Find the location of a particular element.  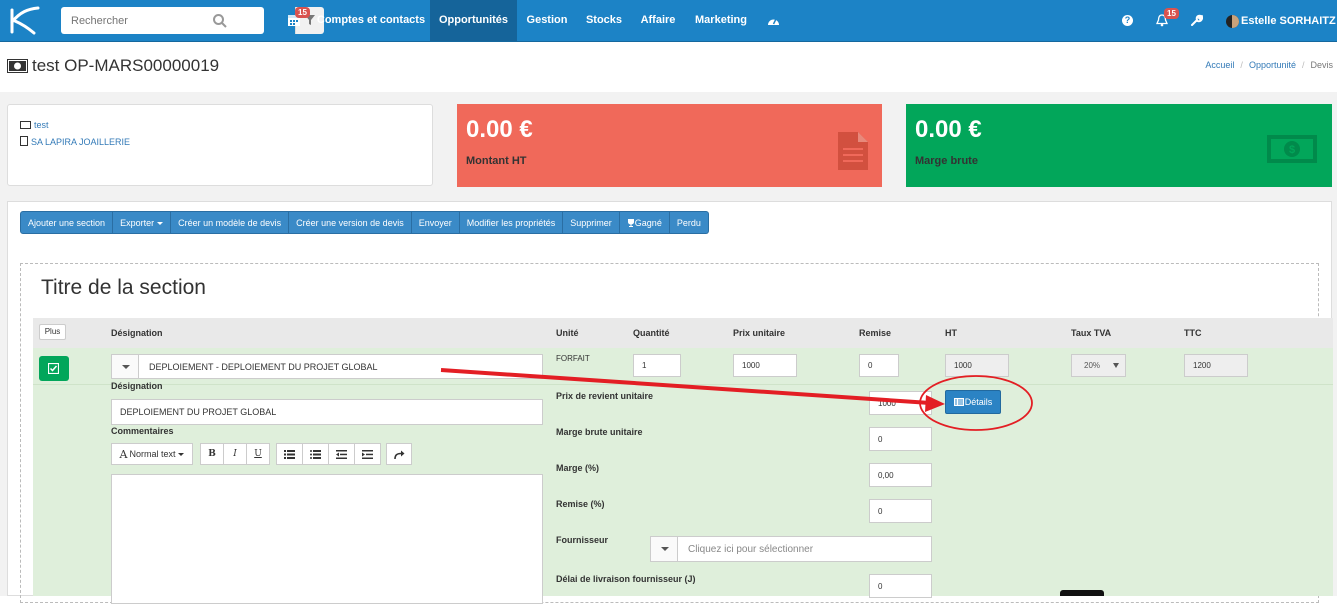

unit-value: FORFAIT is located at coordinates (573, 358).